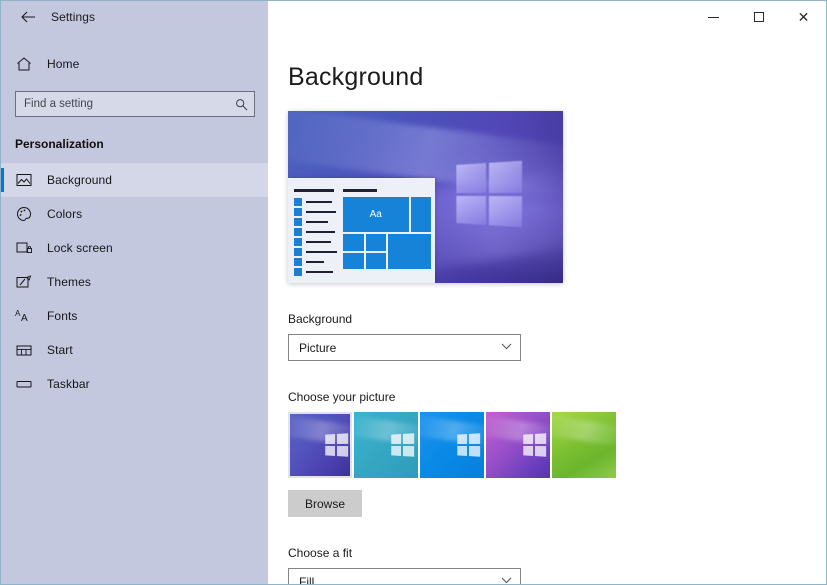  I want to click on minimize-button, so click(713, 17).